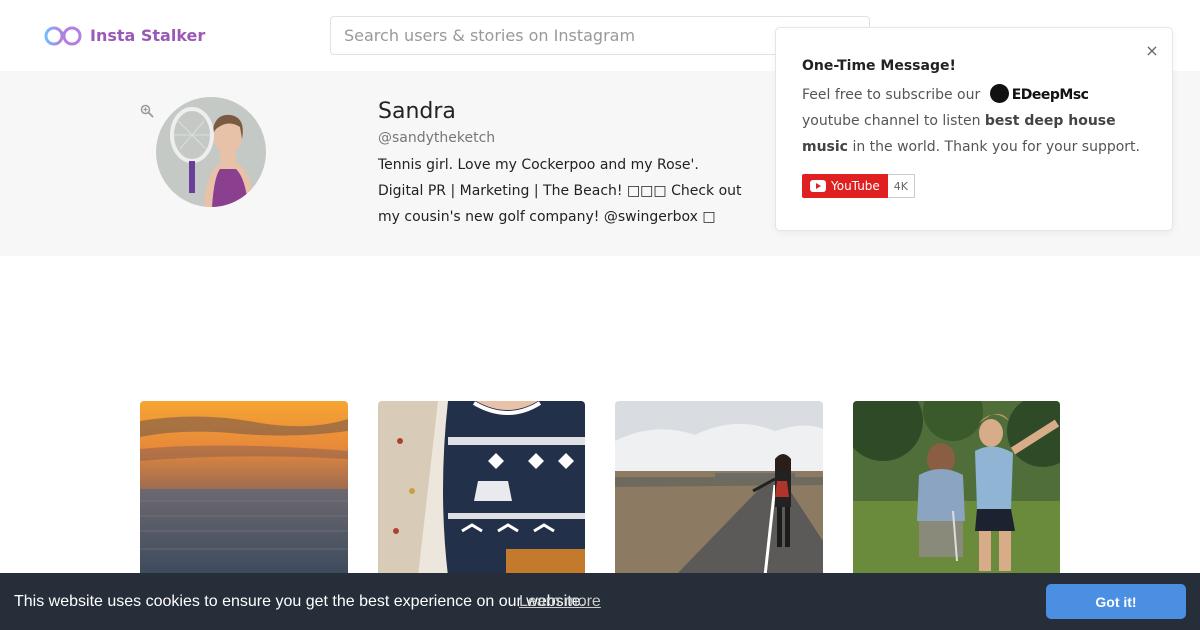 This screenshot has height=630, width=1200. I want to click on profile-avatar, so click(211, 152).